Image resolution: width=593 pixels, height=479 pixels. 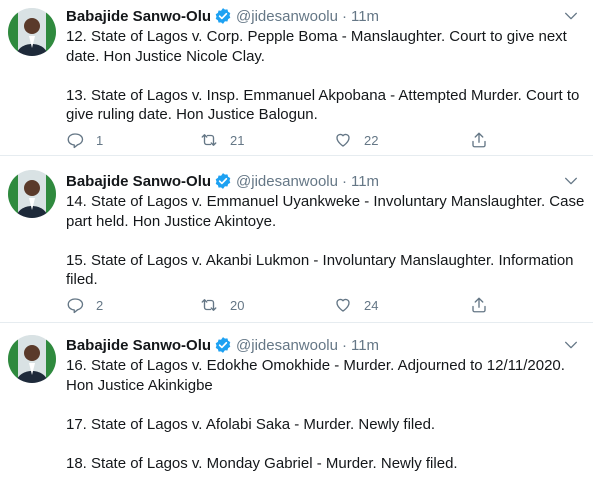 What do you see at coordinates (100, 140) in the screenshot?
I see `reply-count: 1` at bounding box center [100, 140].